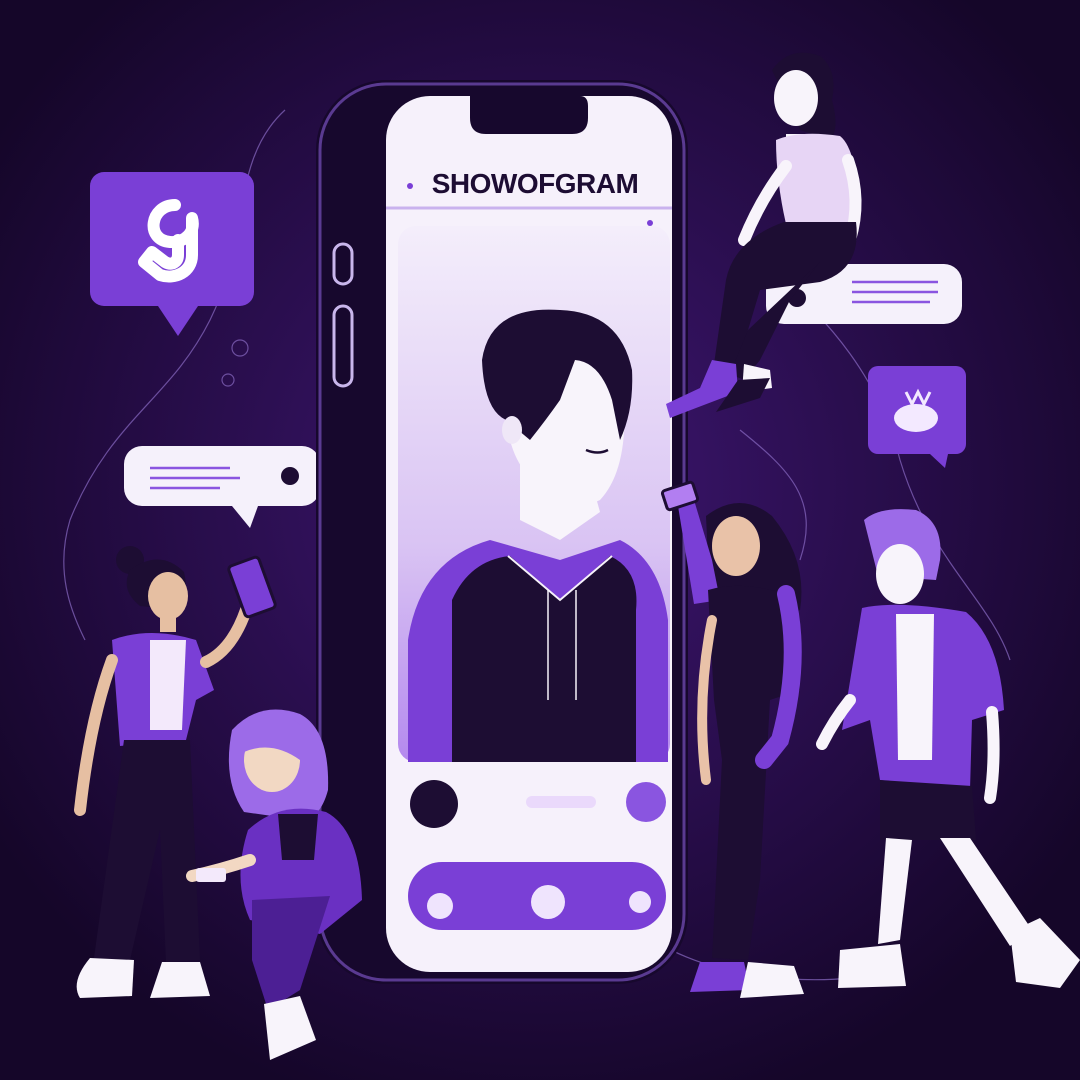 This screenshot has width=1080, height=1080. Describe the element at coordinates (917, 417) in the screenshot. I see `heart-chat-icon` at that location.